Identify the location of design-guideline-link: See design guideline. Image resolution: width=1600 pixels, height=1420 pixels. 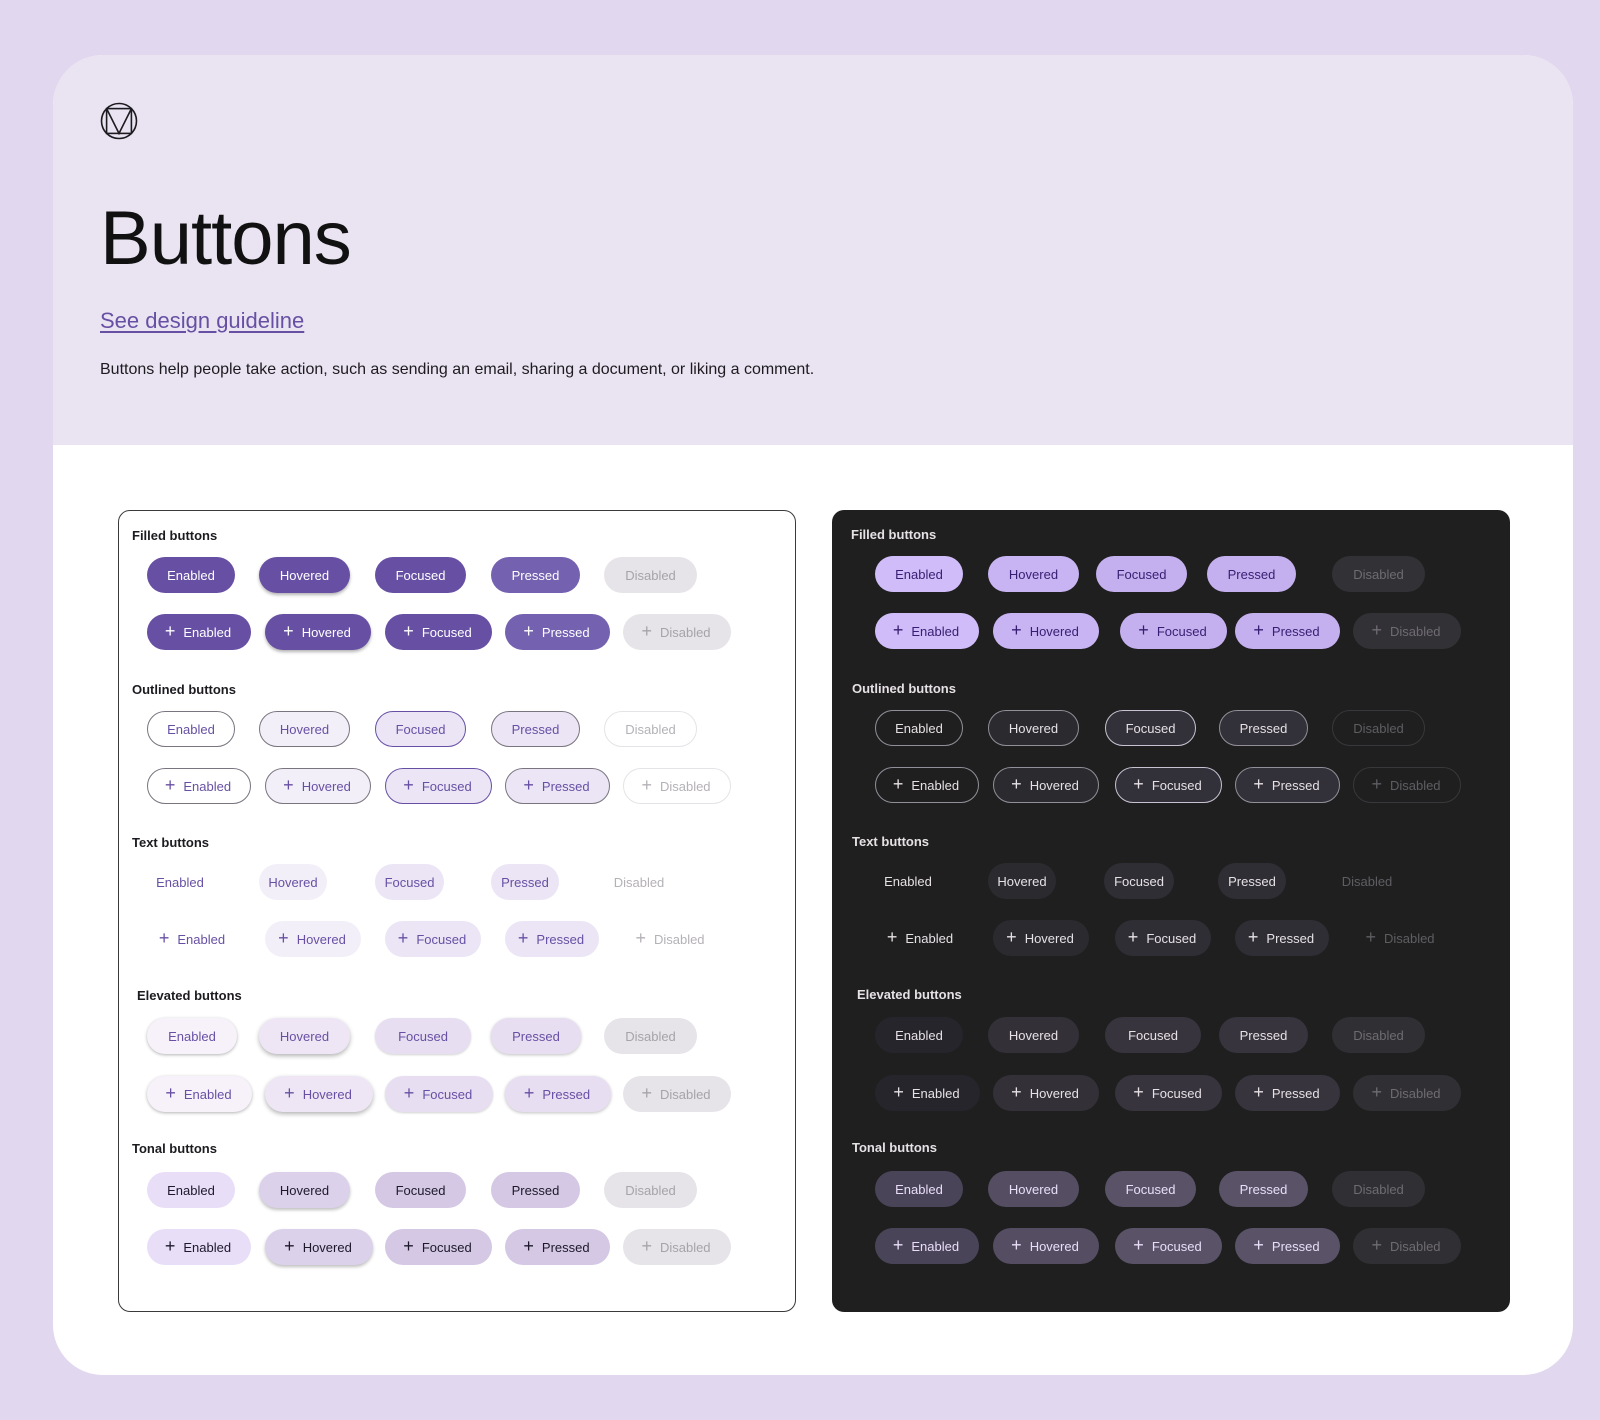
(202, 321).